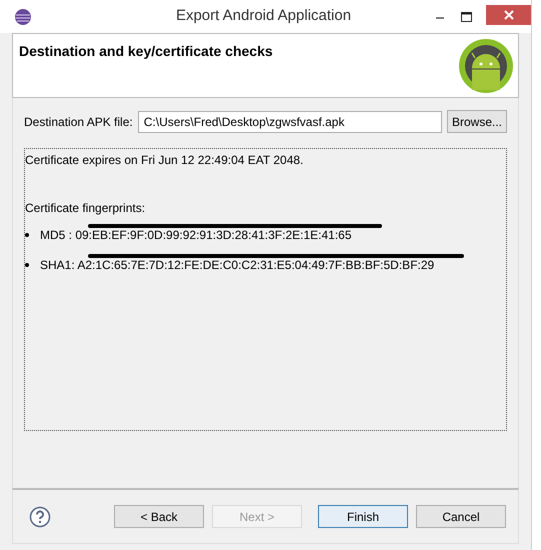  Describe the element at coordinates (466, 17) in the screenshot. I see `maximize-icon` at that location.